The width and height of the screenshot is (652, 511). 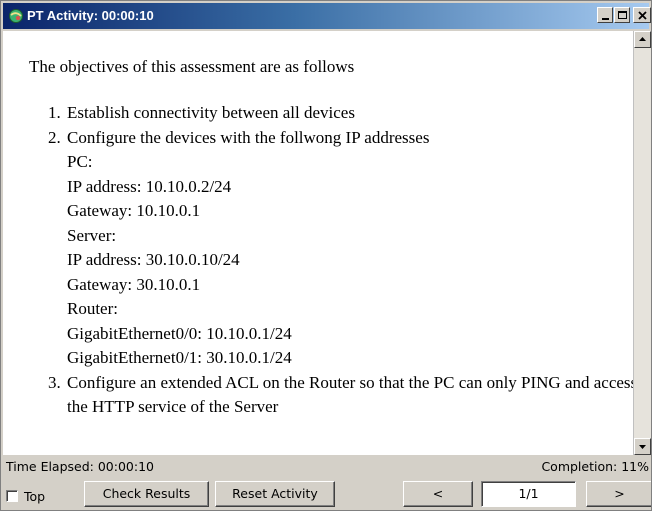 I want to click on server-gateway: Gateway: 30.10.0.1, so click(x=134, y=284).